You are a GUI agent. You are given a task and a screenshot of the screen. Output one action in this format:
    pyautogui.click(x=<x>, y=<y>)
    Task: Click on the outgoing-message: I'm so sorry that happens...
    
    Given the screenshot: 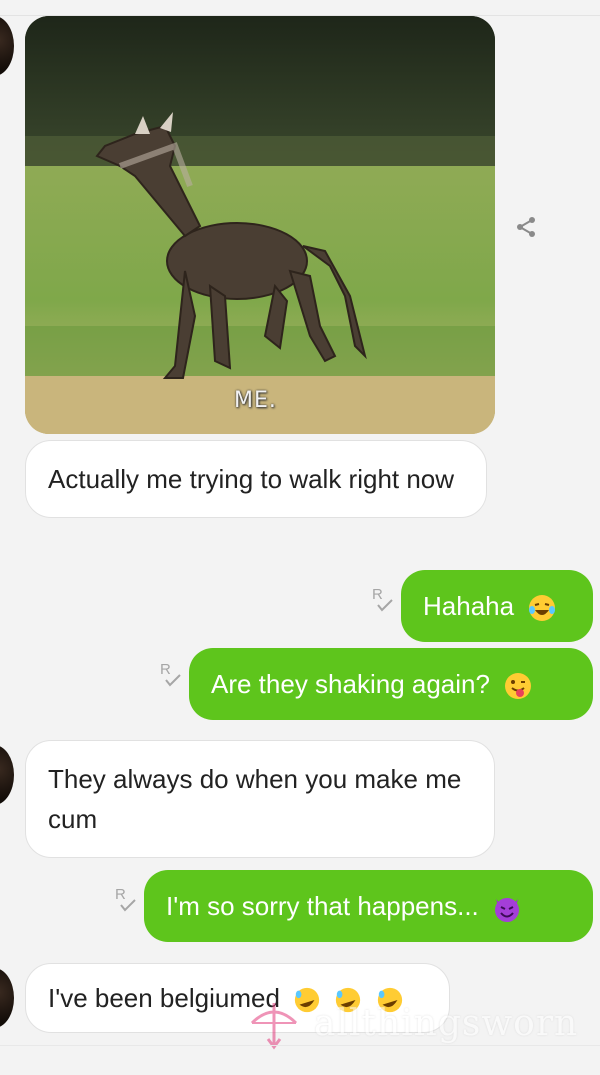 What is the action you would take?
    pyautogui.click(x=368, y=906)
    